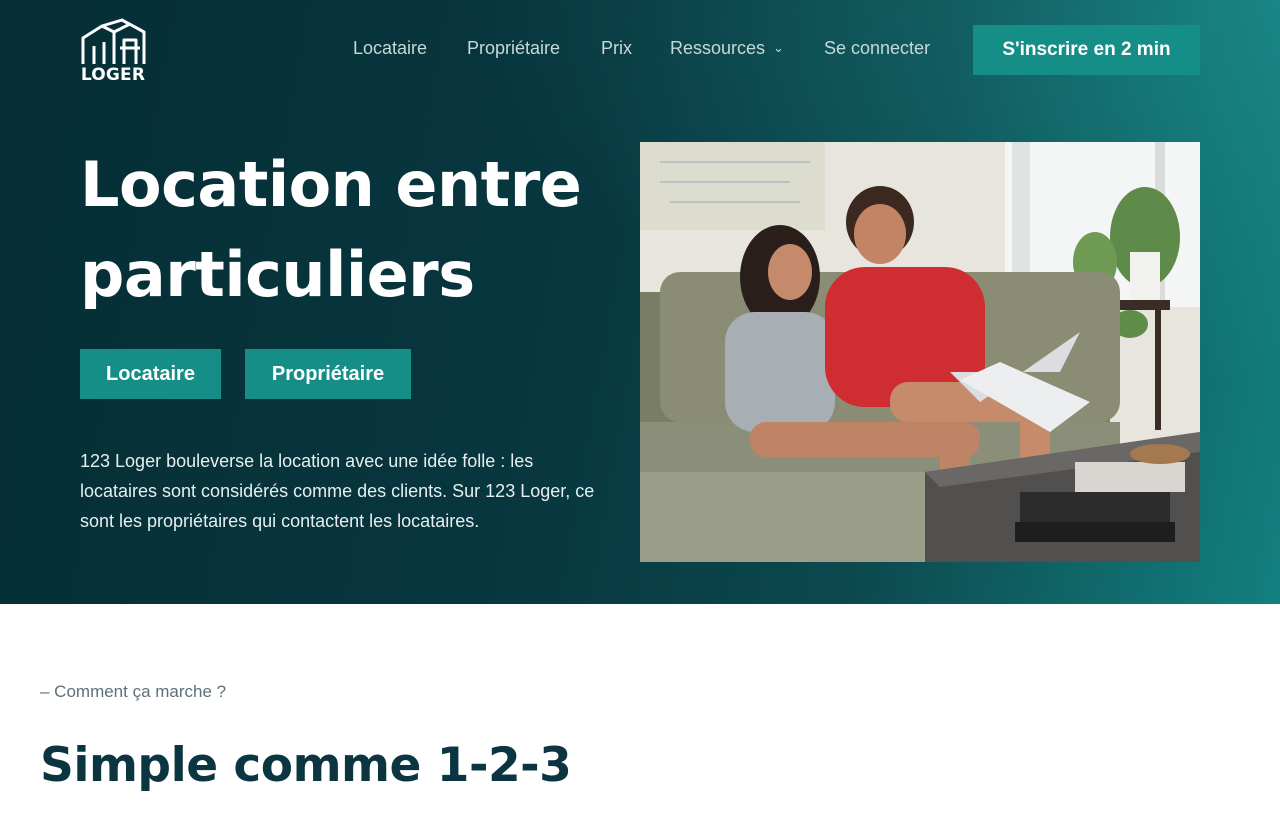 The height and width of the screenshot is (815, 1280). What do you see at coordinates (513, 48) in the screenshot?
I see `nav-item-proprietaire: Propriétaire` at bounding box center [513, 48].